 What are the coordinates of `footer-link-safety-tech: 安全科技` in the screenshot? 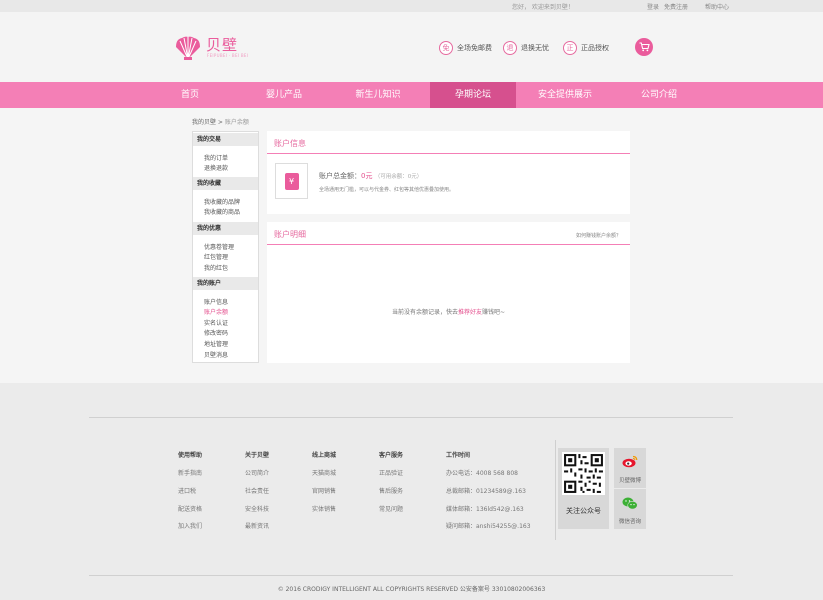 It's located at (257, 508).